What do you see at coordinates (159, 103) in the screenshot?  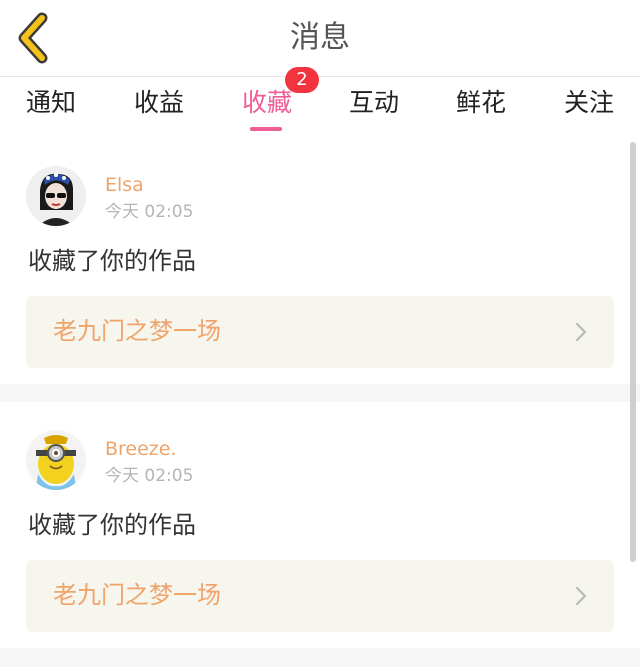 I see `tab-earnings: 收益` at bounding box center [159, 103].